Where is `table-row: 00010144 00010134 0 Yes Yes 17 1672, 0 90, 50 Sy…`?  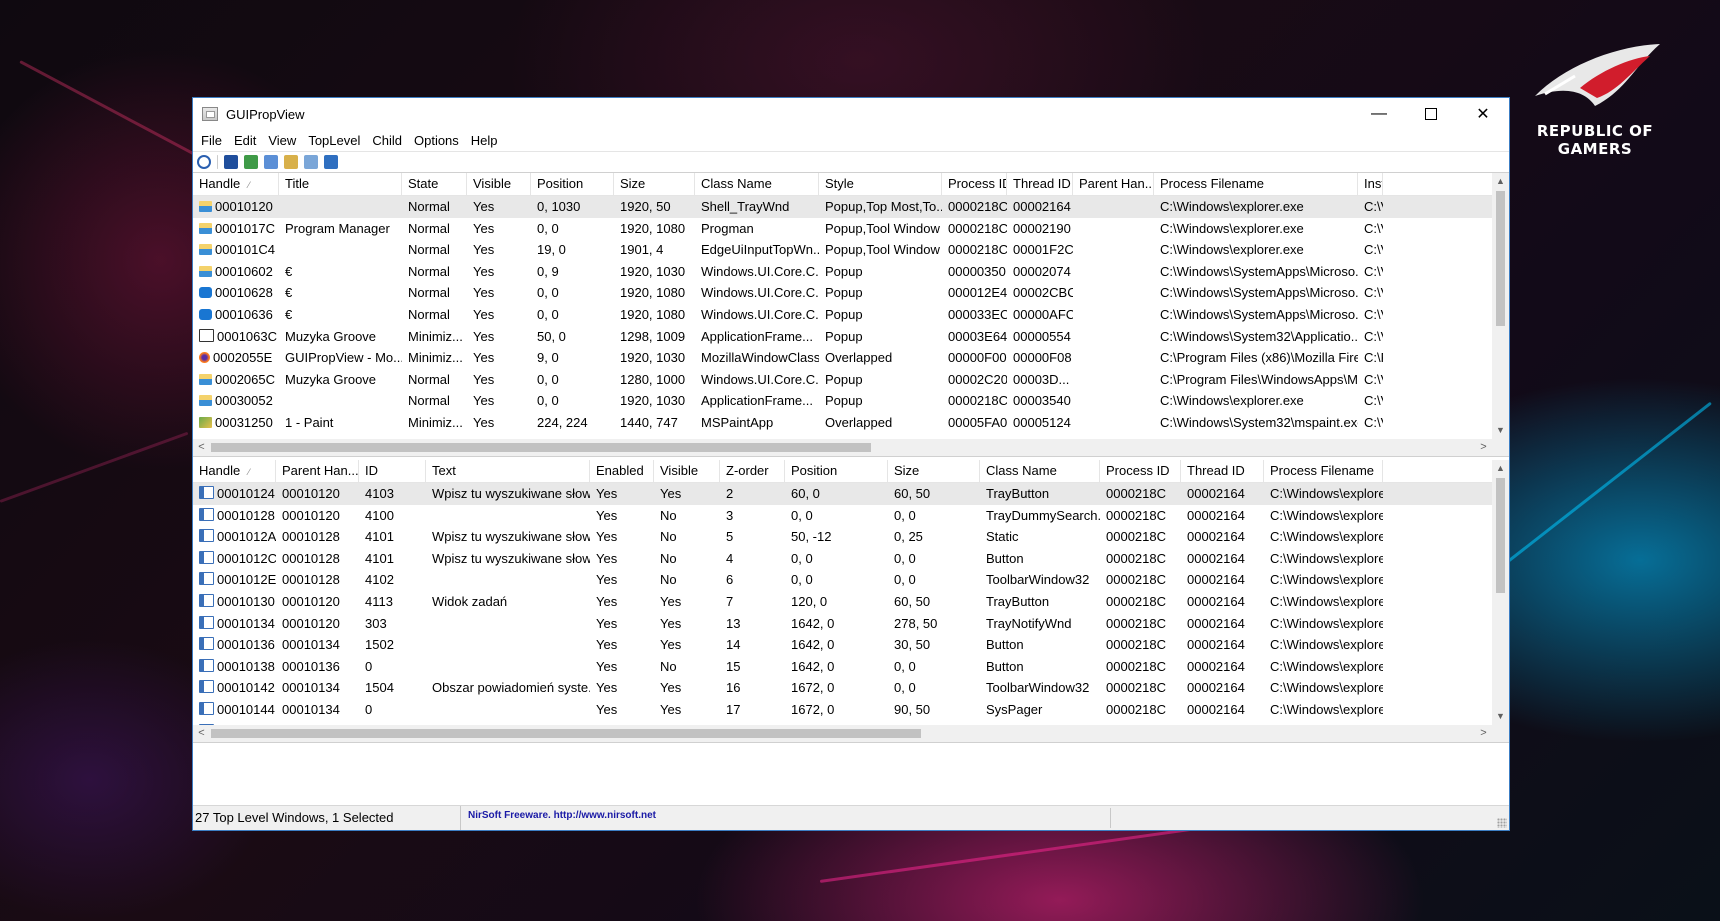 table-row: 00010144 00010134 0 Yes Yes 17 1672, 0 90, 50 Sy… is located at coordinates (842, 710).